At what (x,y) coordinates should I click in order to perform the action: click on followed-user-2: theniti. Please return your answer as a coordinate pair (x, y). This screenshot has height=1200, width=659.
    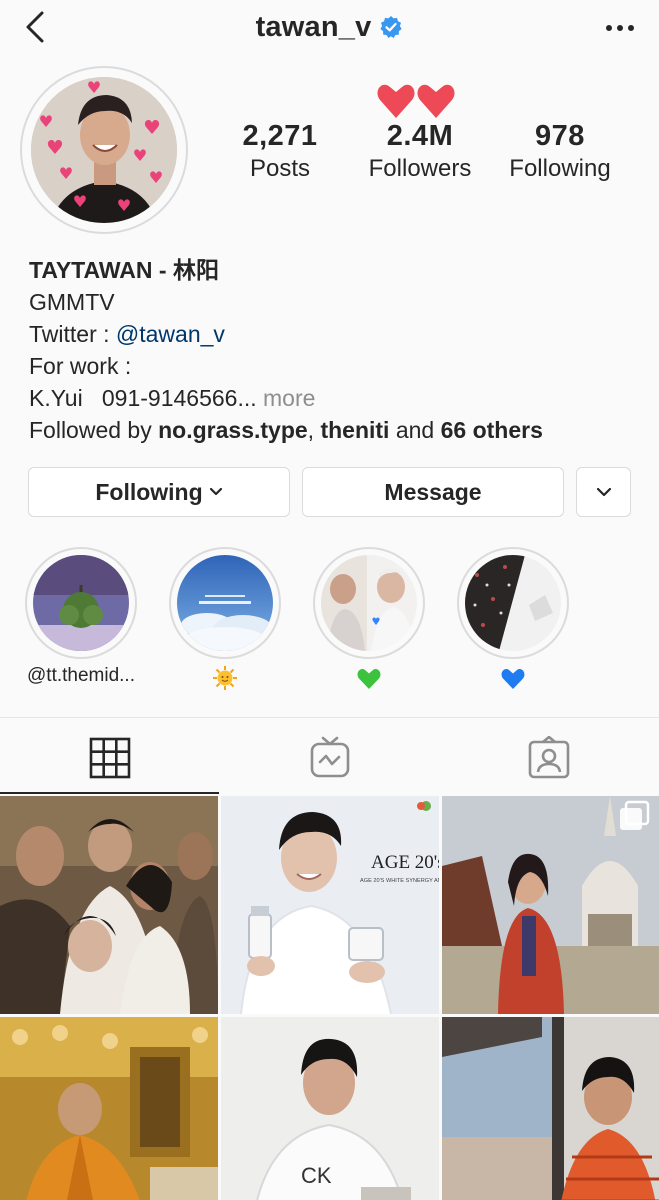
    Looking at the image, I should click on (354, 430).